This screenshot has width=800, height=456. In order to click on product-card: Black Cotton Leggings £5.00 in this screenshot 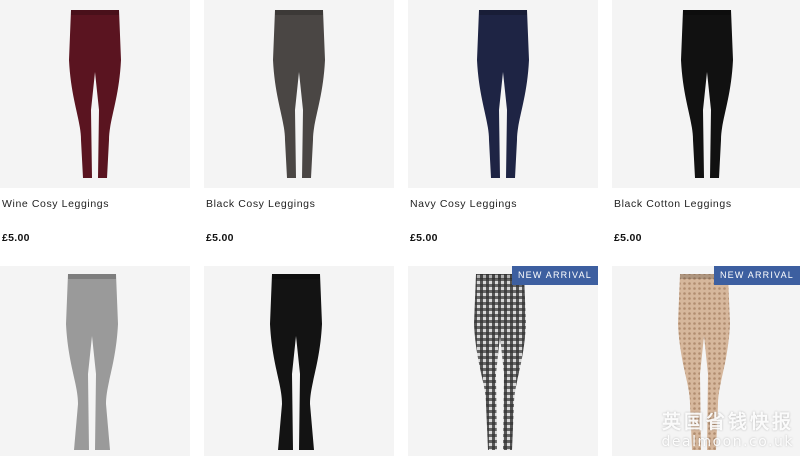, I will do `click(706, 125)`.